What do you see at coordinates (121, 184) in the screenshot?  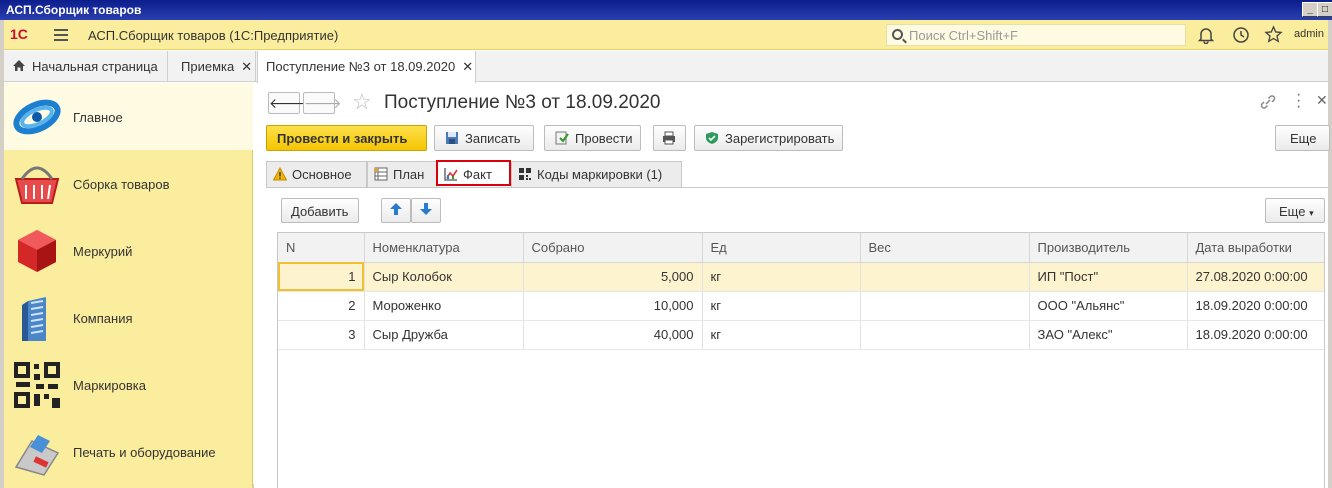 I see `sidebar-item-label: Сборка товаров` at bounding box center [121, 184].